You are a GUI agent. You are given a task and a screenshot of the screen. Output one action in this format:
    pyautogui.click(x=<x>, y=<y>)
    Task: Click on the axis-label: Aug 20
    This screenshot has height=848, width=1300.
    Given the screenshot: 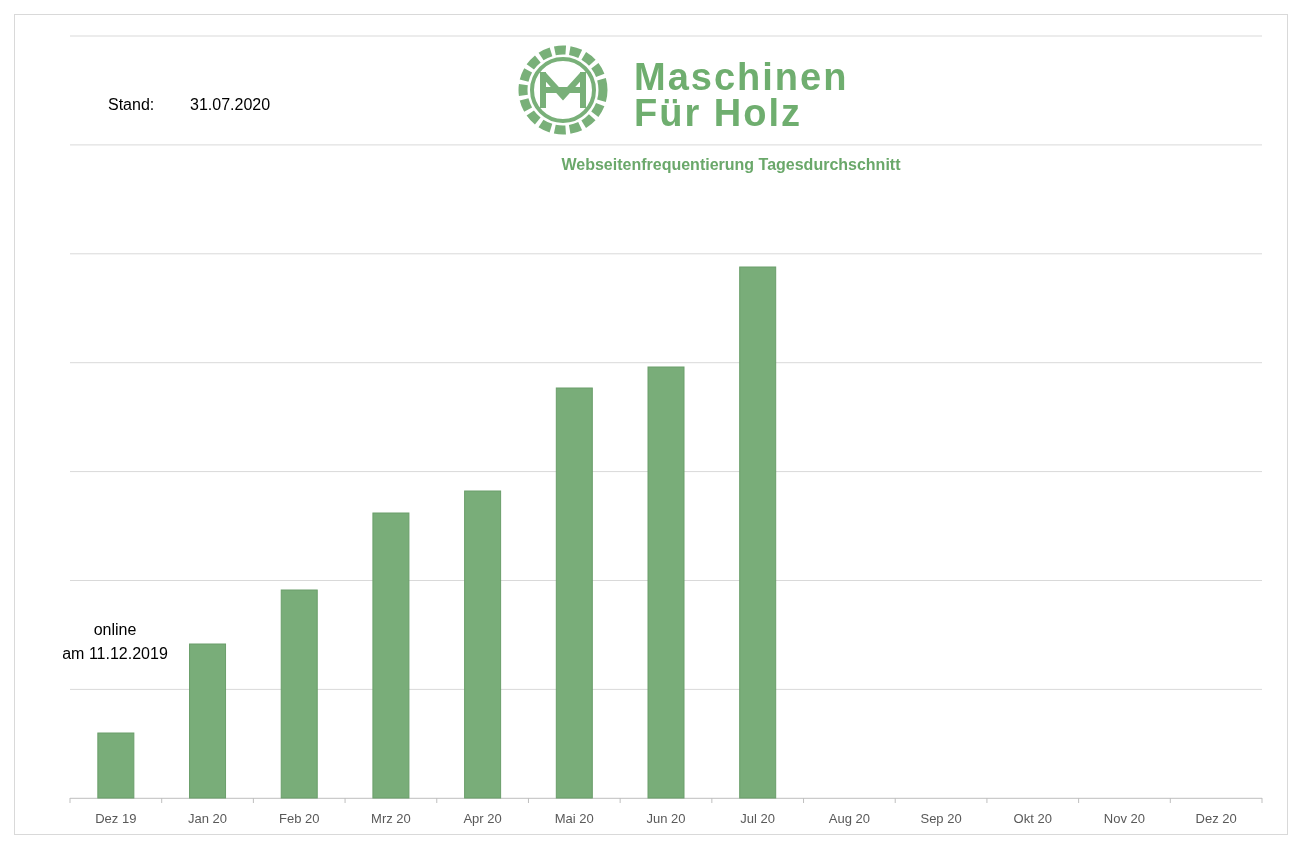 What is the action you would take?
    pyautogui.click(x=849, y=818)
    